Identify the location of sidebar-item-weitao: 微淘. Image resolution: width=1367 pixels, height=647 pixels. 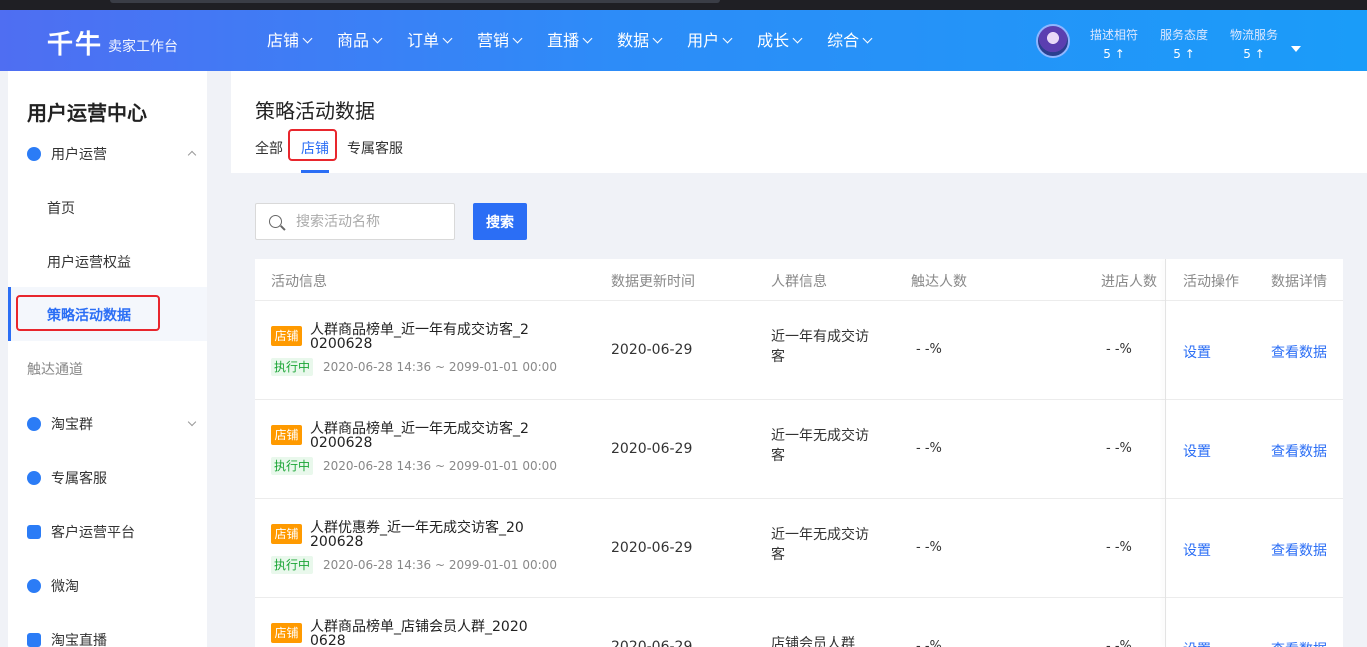
(107, 586).